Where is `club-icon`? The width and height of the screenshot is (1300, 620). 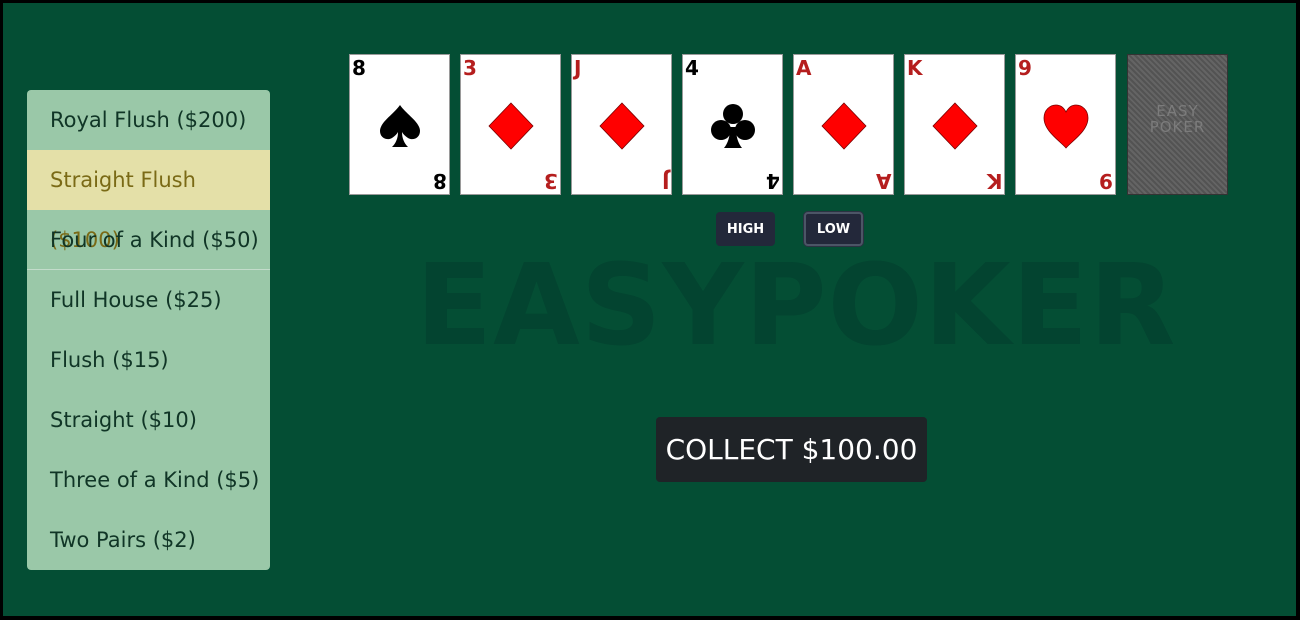
club-icon is located at coordinates (733, 126).